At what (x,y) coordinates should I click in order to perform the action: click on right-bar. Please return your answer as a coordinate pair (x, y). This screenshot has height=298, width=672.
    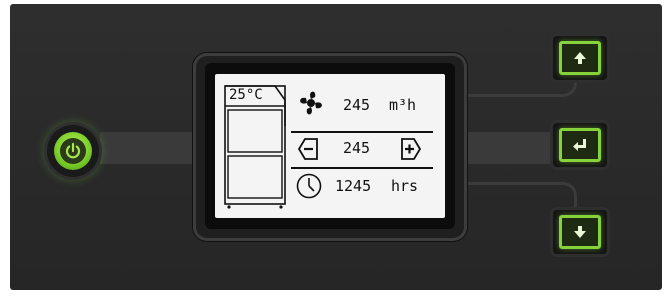
    Looking at the image, I should click on (511, 148).